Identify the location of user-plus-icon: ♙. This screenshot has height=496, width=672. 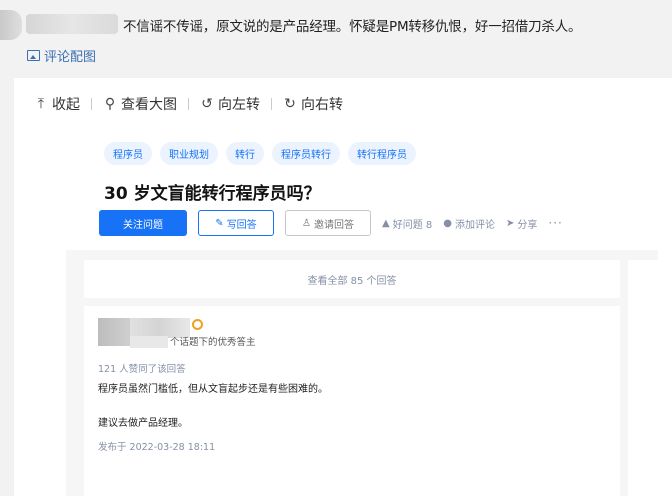
(306, 223).